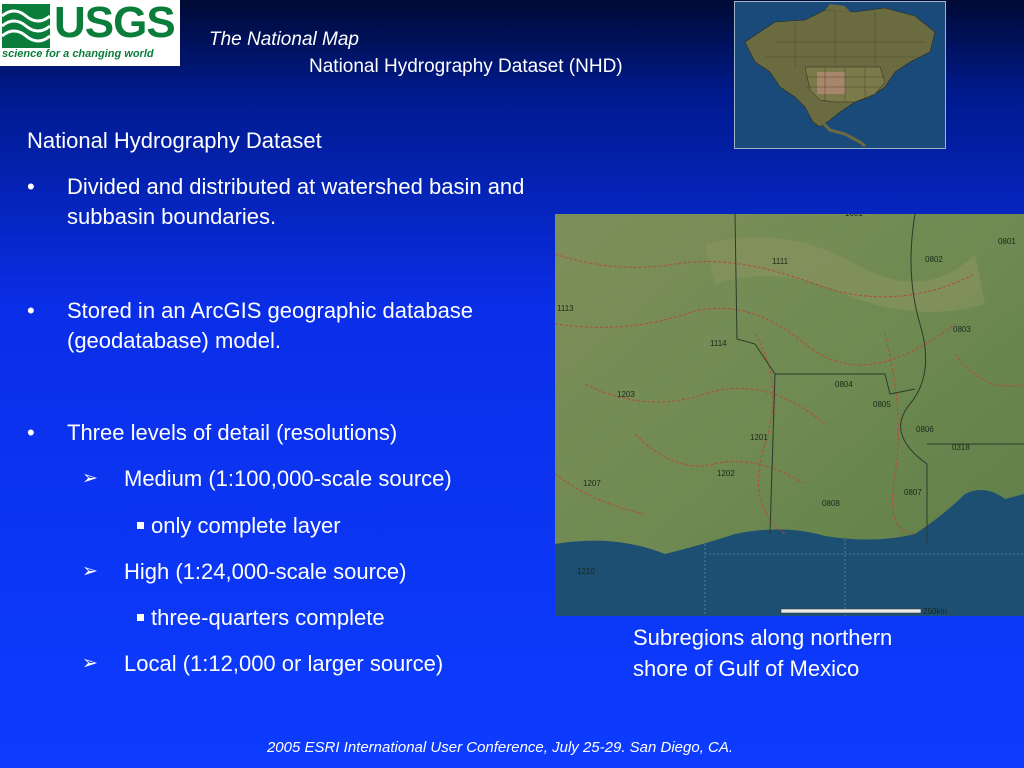 This screenshot has width=1024, height=768. I want to click on subregion-label: 0318, so click(961, 447).